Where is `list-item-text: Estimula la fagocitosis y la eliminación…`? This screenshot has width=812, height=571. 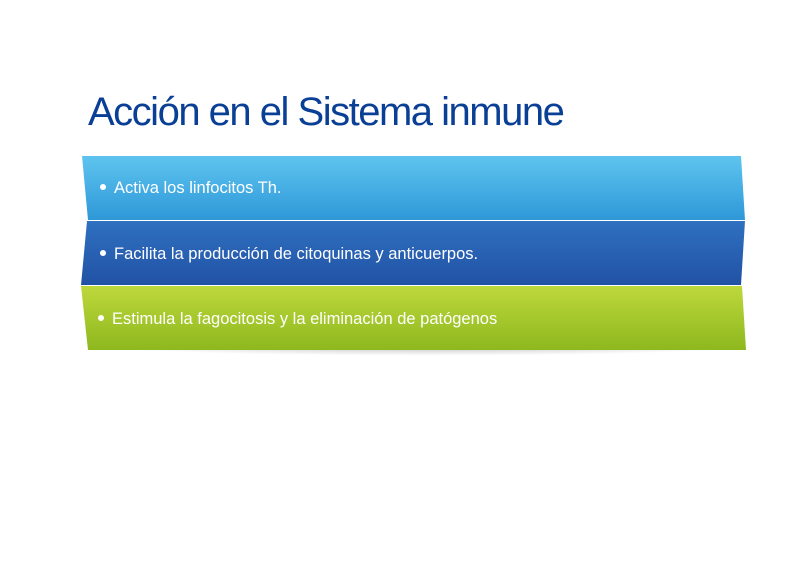 list-item-text: Estimula la fagocitosis y la eliminación… is located at coordinates (297, 319).